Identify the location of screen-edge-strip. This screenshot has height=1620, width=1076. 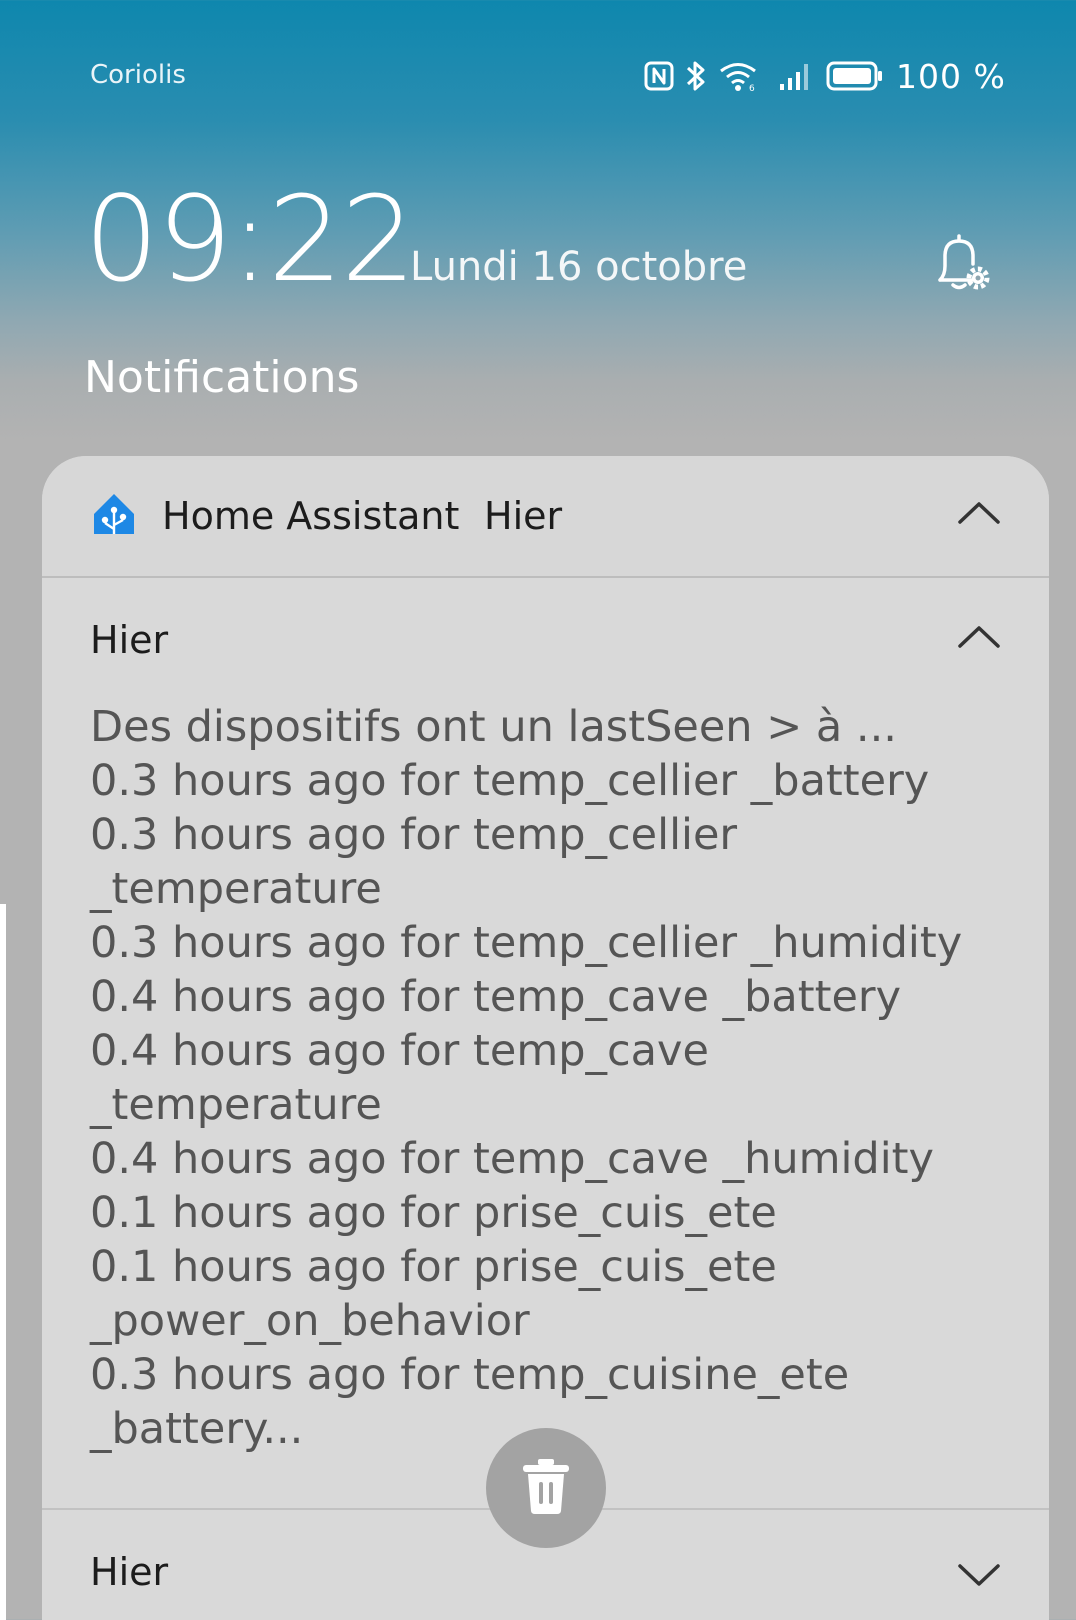
(3, 1262).